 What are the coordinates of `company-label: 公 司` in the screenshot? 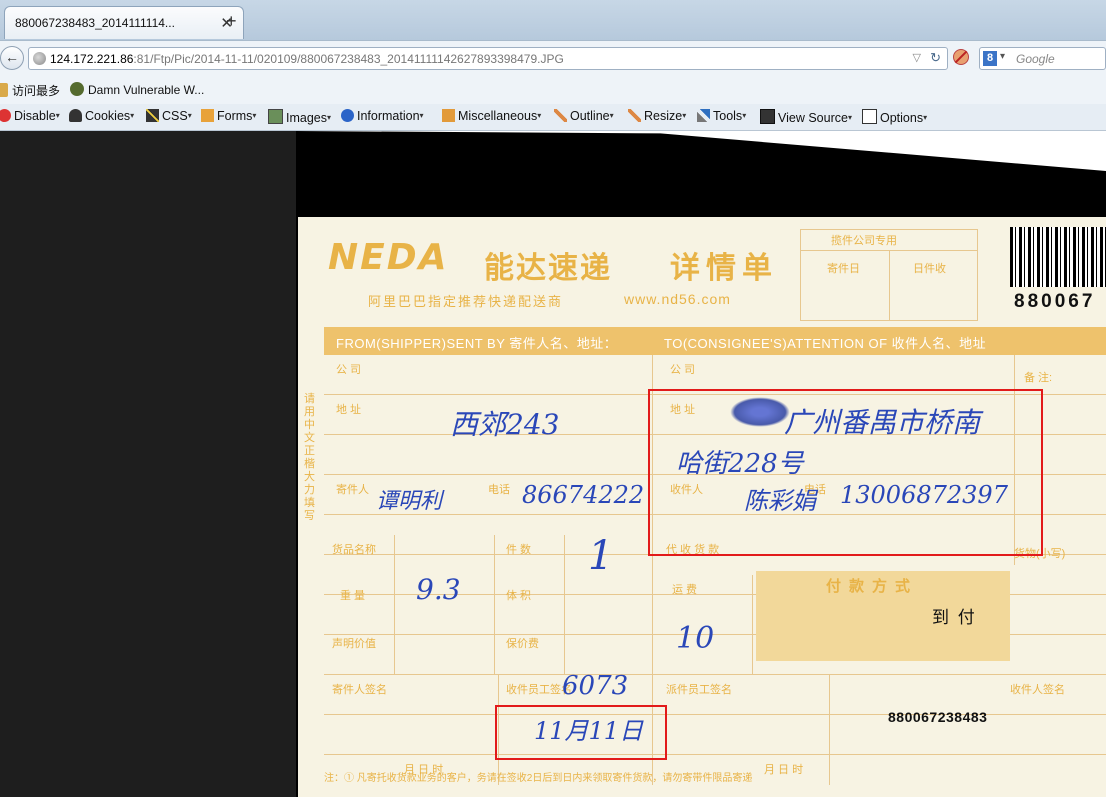 It's located at (349, 370).